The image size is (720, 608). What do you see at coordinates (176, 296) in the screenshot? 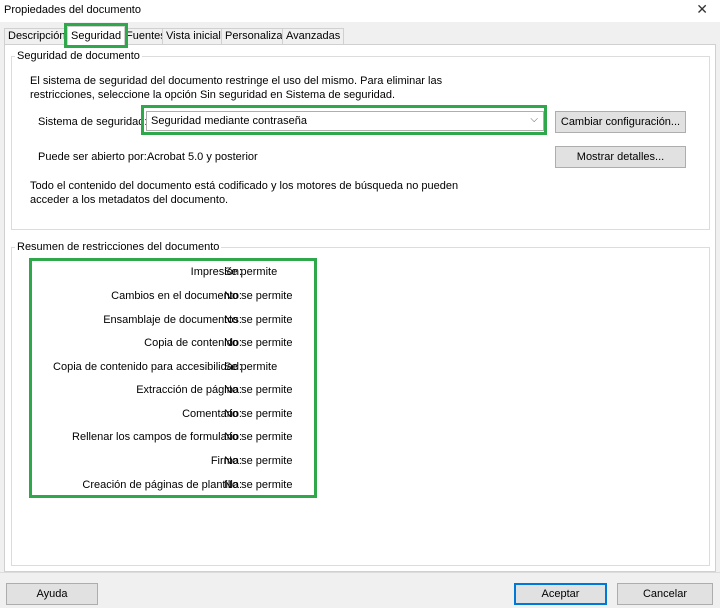
I see `restriction-label: Cambios en el documento:` at bounding box center [176, 296].